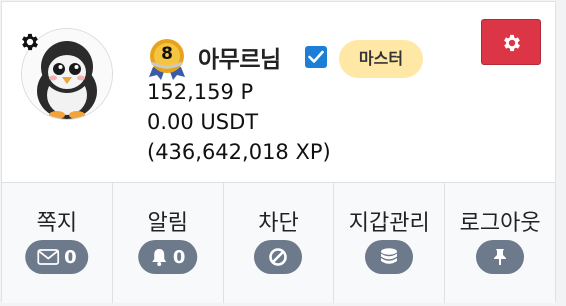 Image resolution: width=566 pixels, height=306 pixels. What do you see at coordinates (500, 223) in the screenshot?
I see `menu-label-logout: 로그아웃` at bounding box center [500, 223].